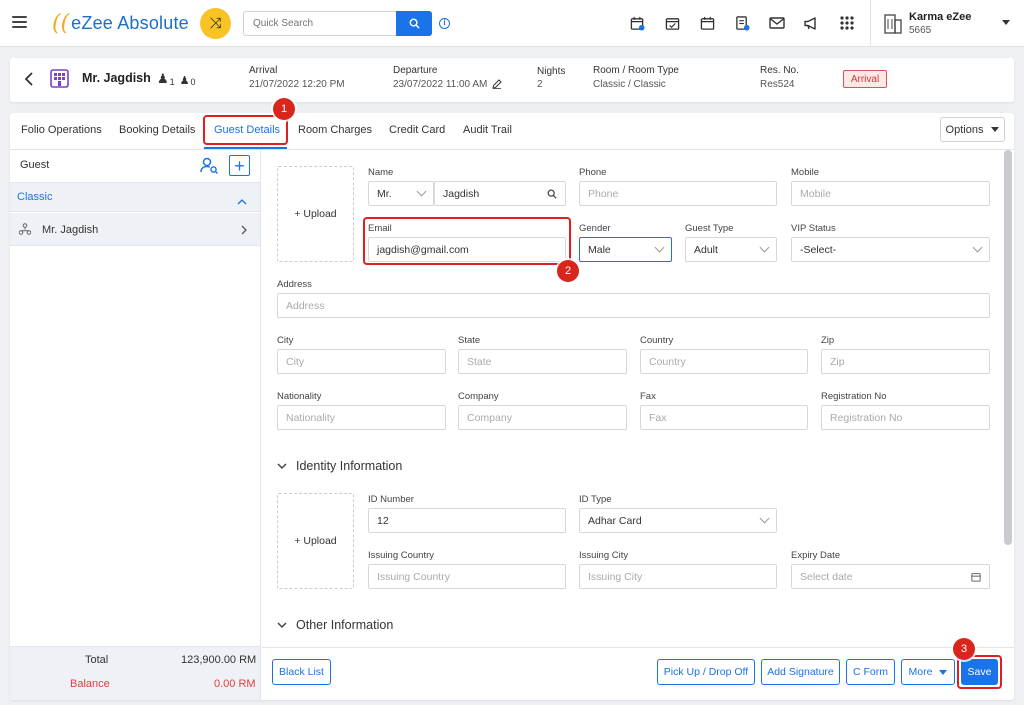 The width and height of the screenshot is (1024, 705). Describe the element at coordinates (284, 109) in the screenshot. I see `step-badge-1: 1` at that location.